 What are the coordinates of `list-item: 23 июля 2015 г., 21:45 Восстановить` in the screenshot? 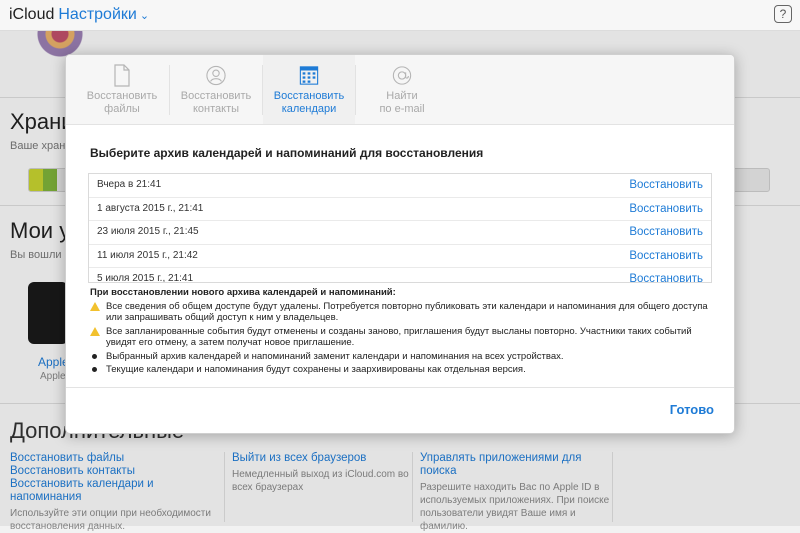 It's located at (400, 233).